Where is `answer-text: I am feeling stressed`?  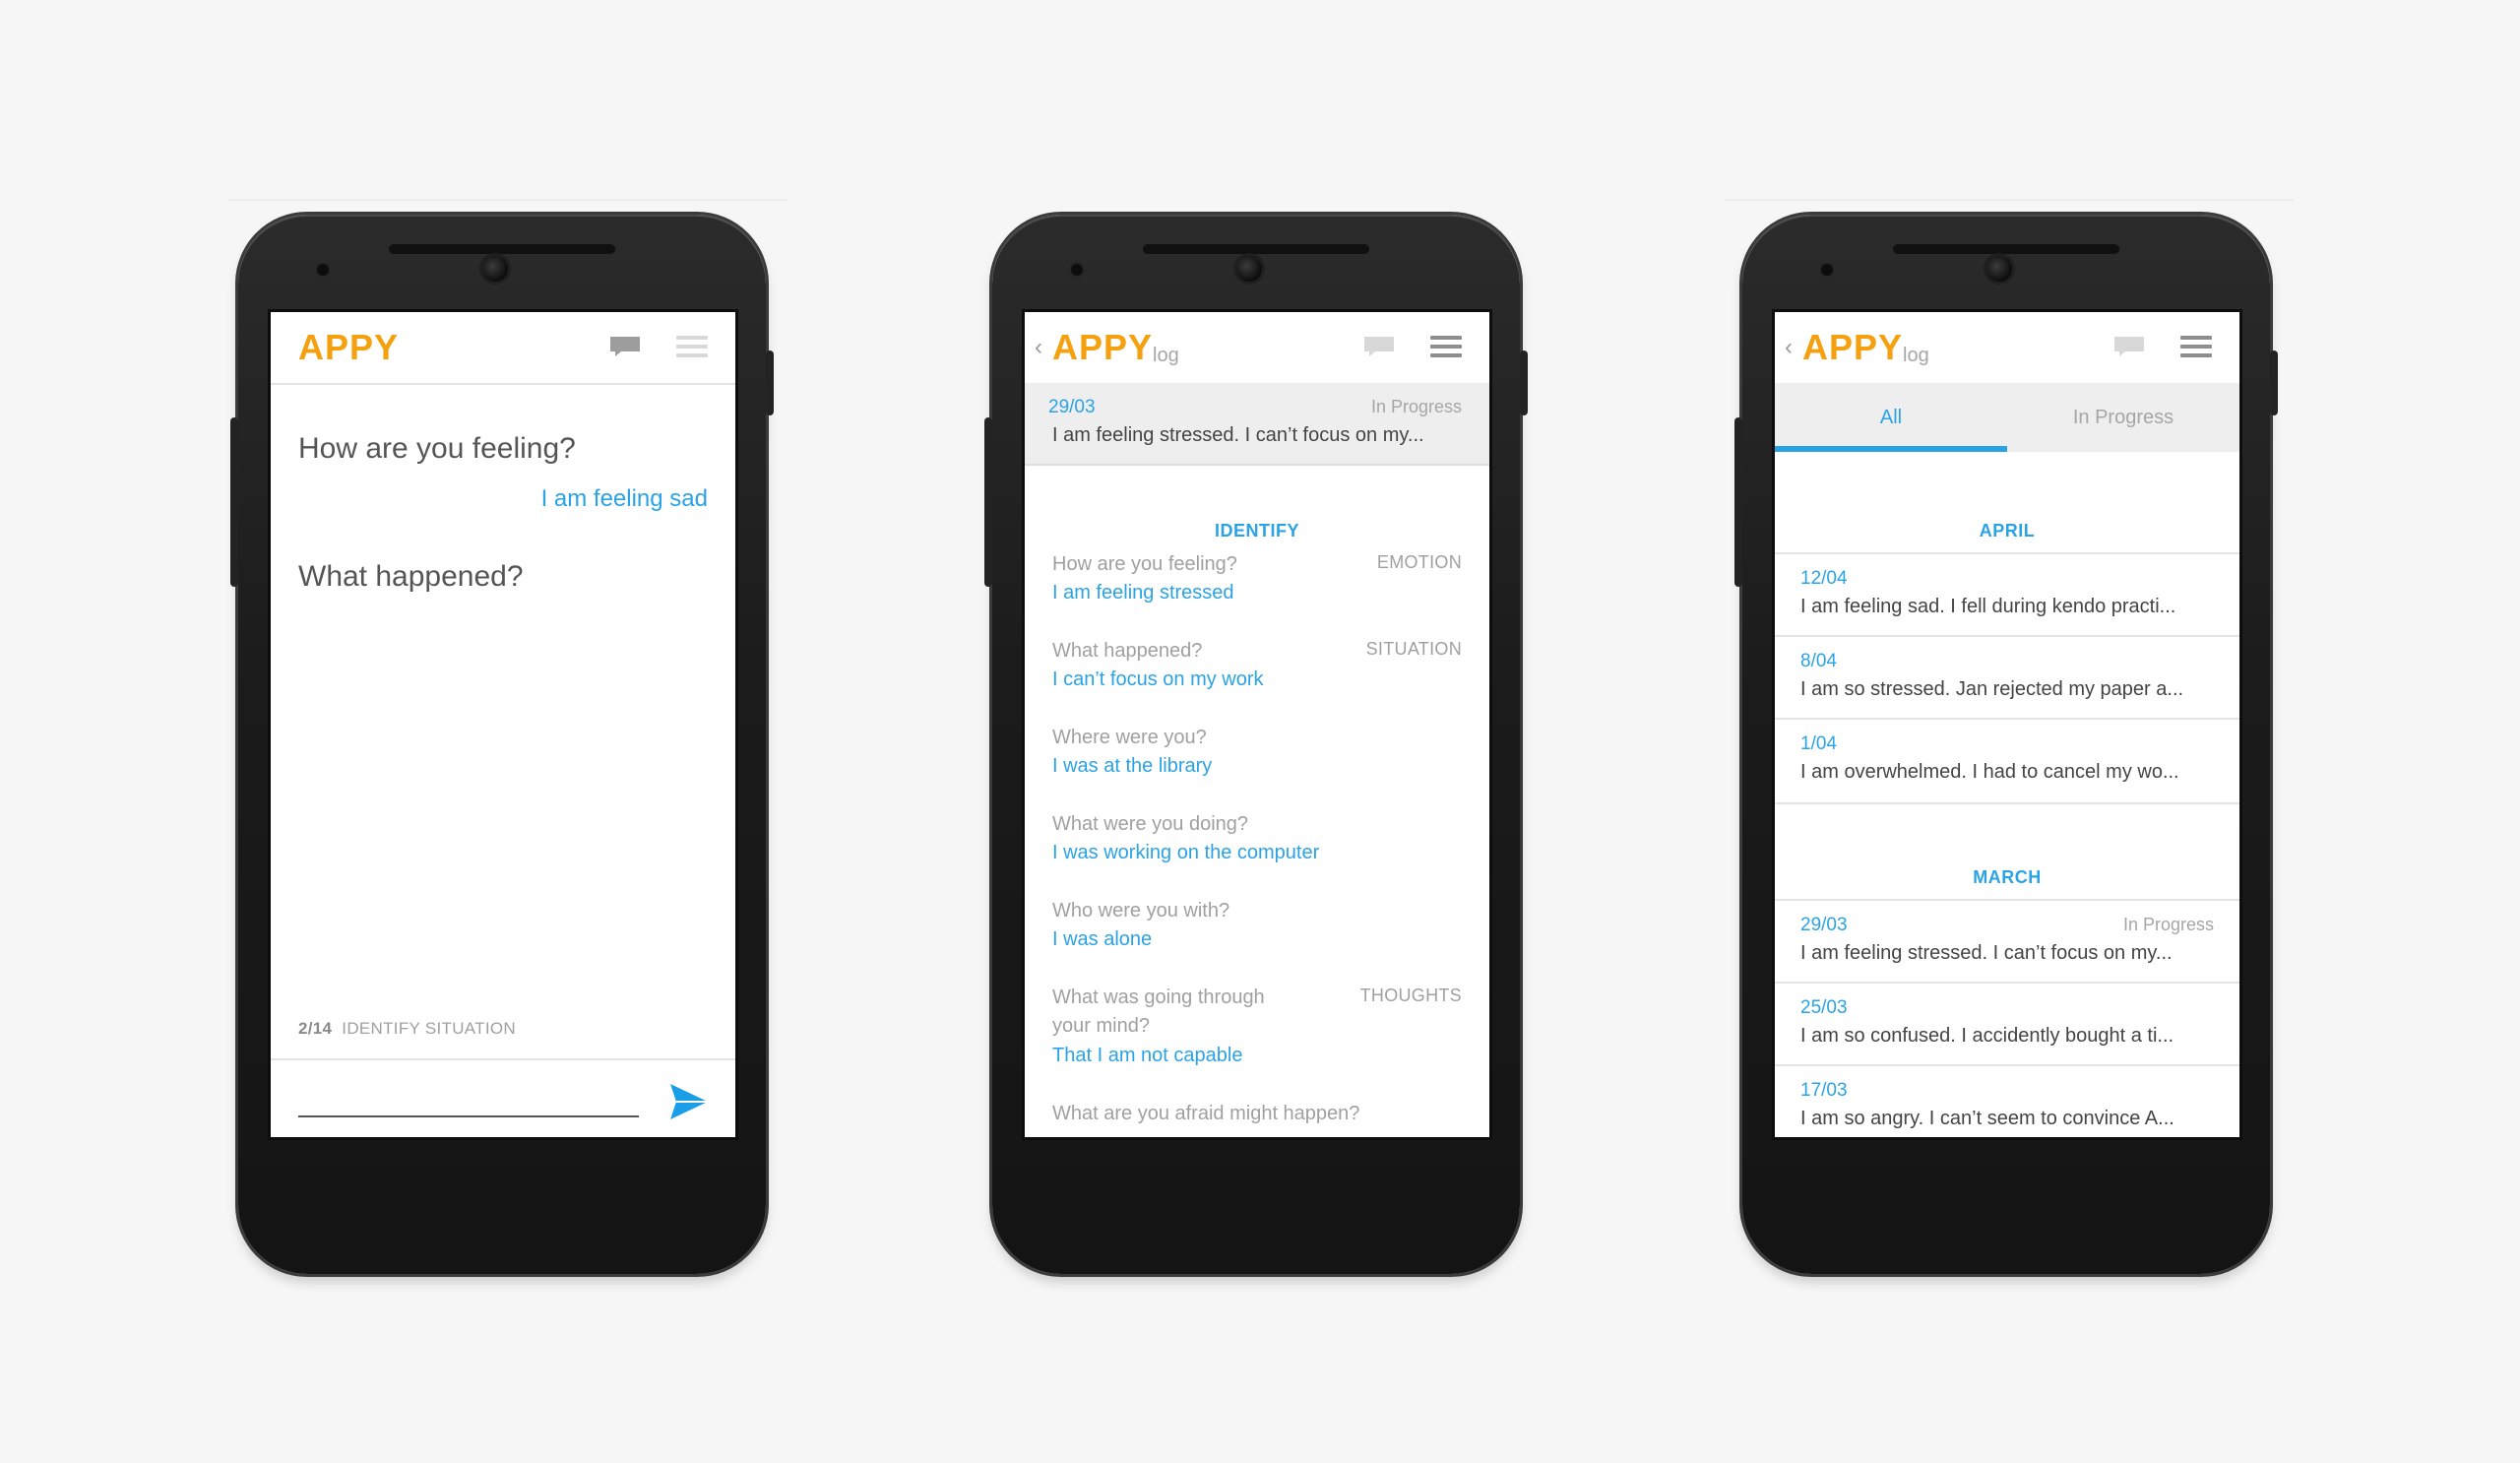 answer-text: I am feeling stressed is located at coordinates (1143, 593).